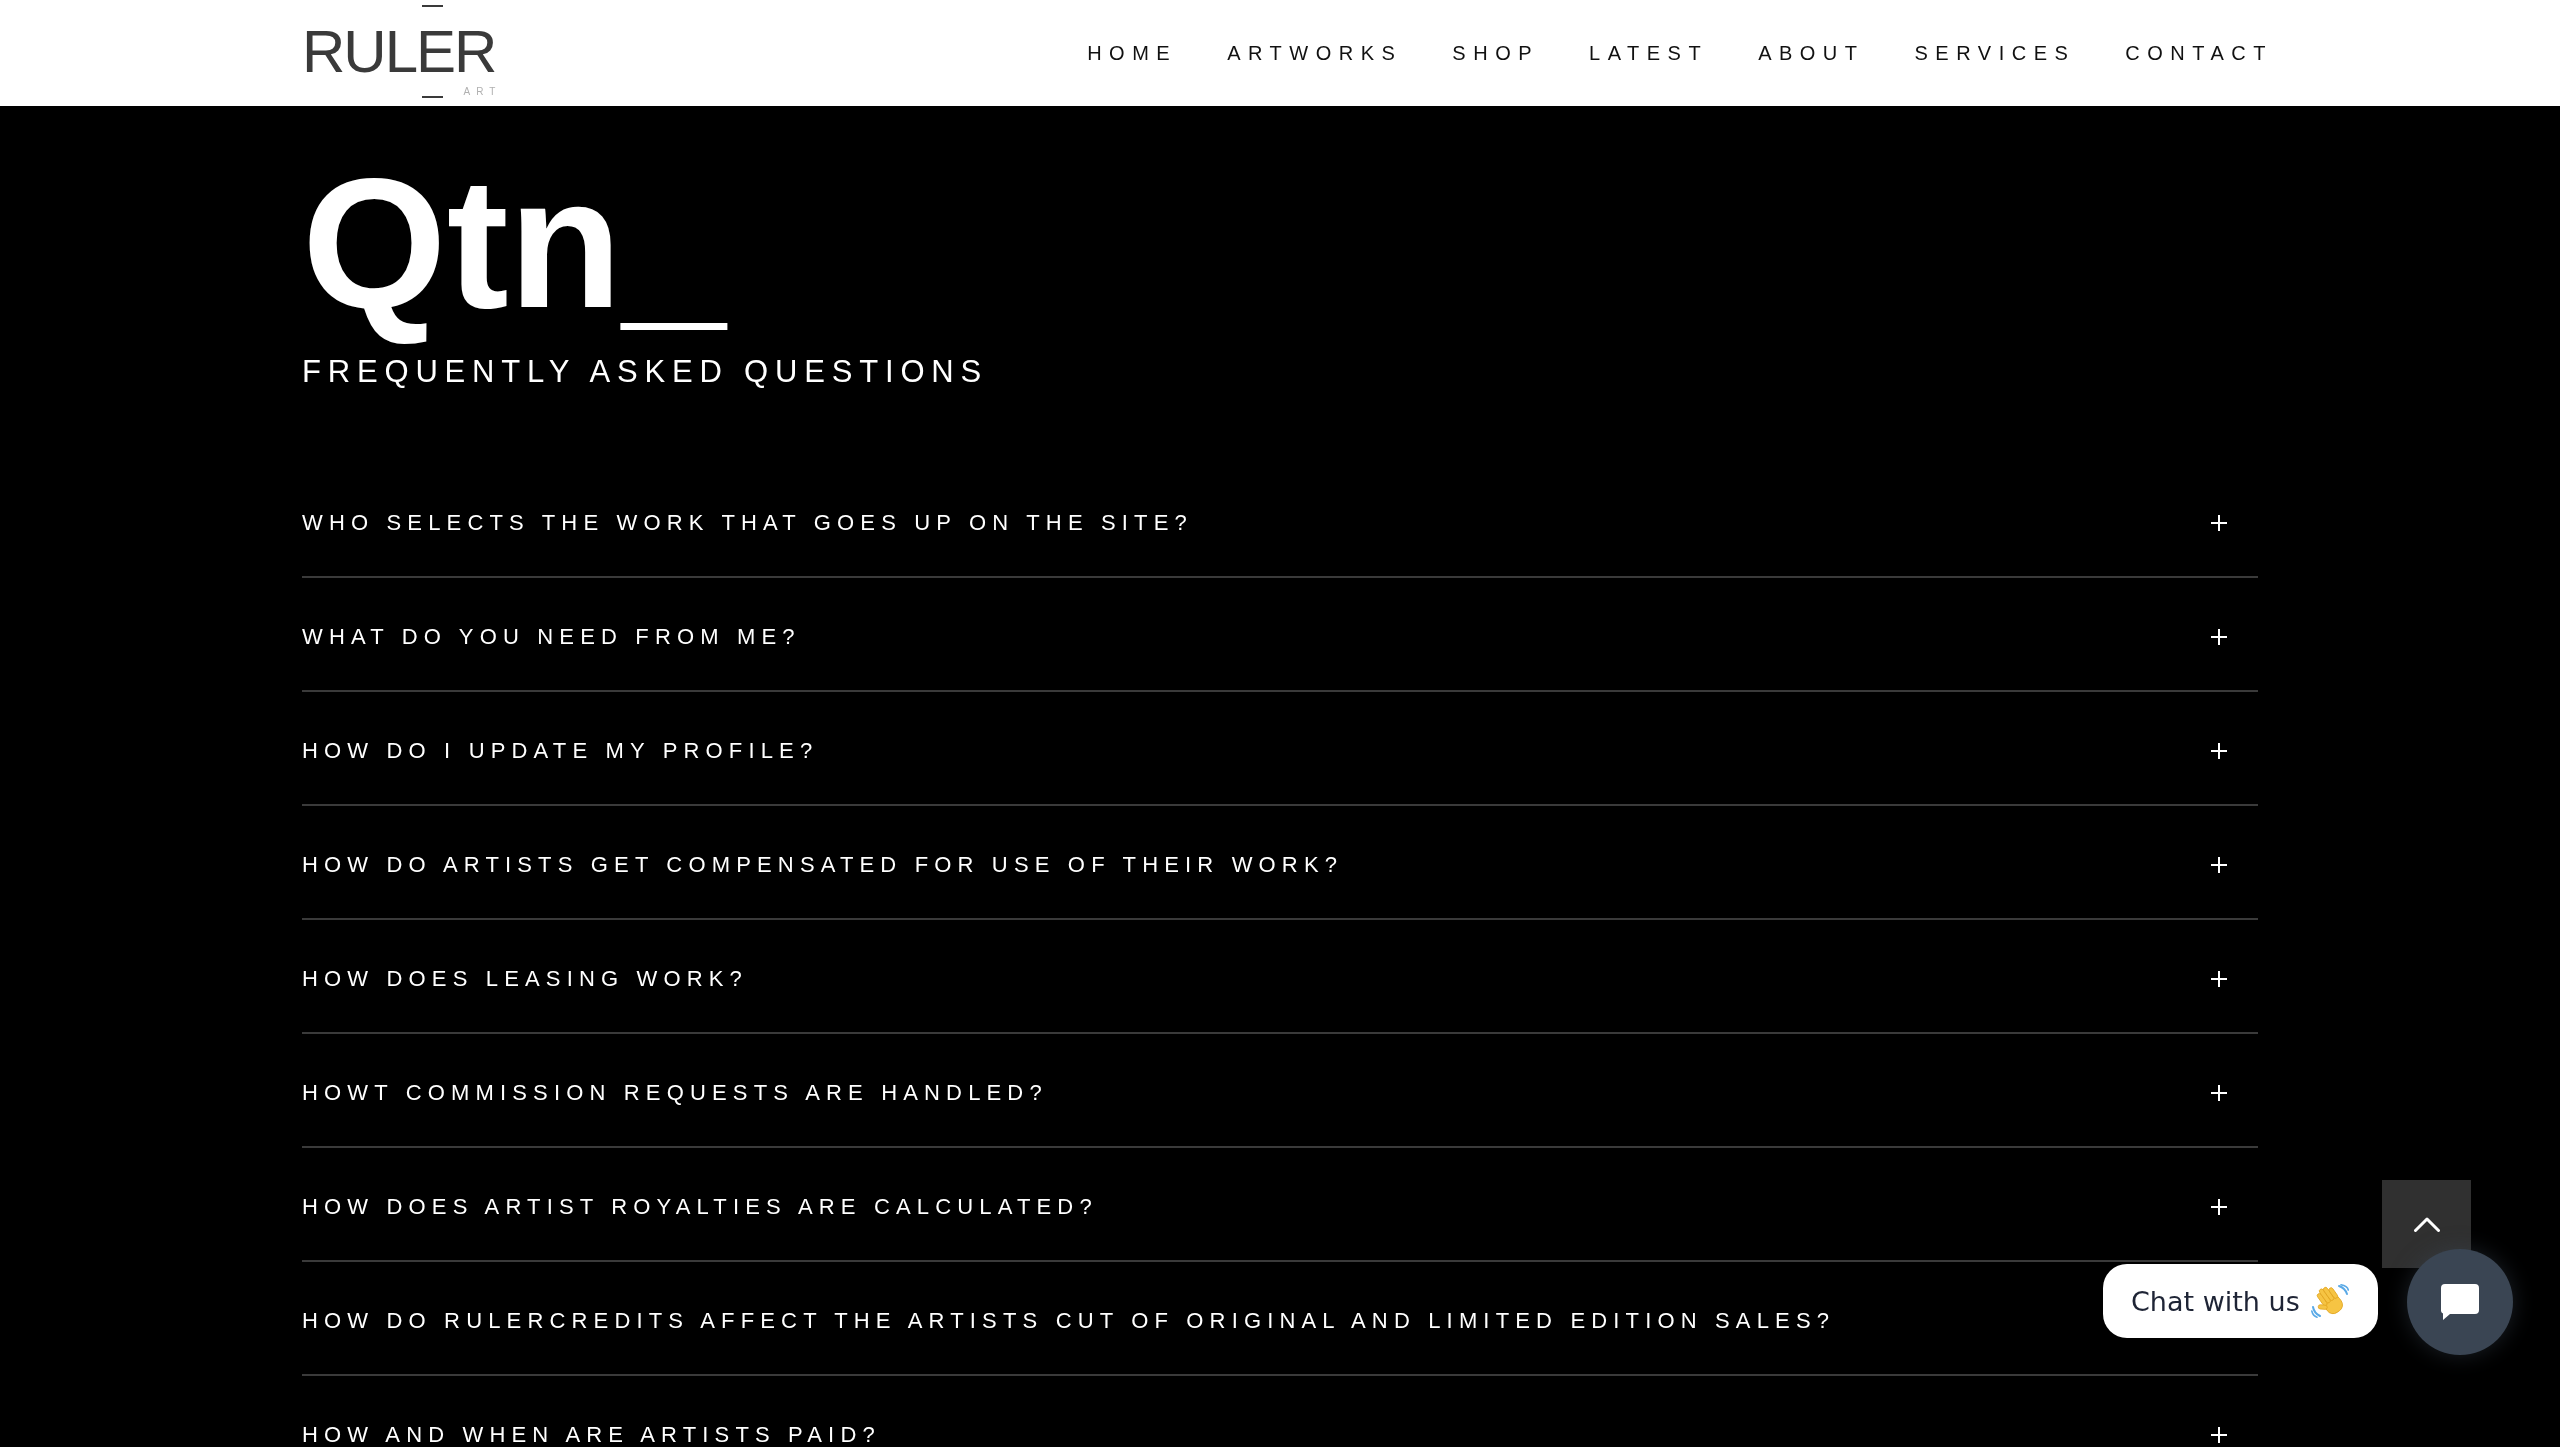  I want to click on nav-link: ABOUT, so click(1811, 53).